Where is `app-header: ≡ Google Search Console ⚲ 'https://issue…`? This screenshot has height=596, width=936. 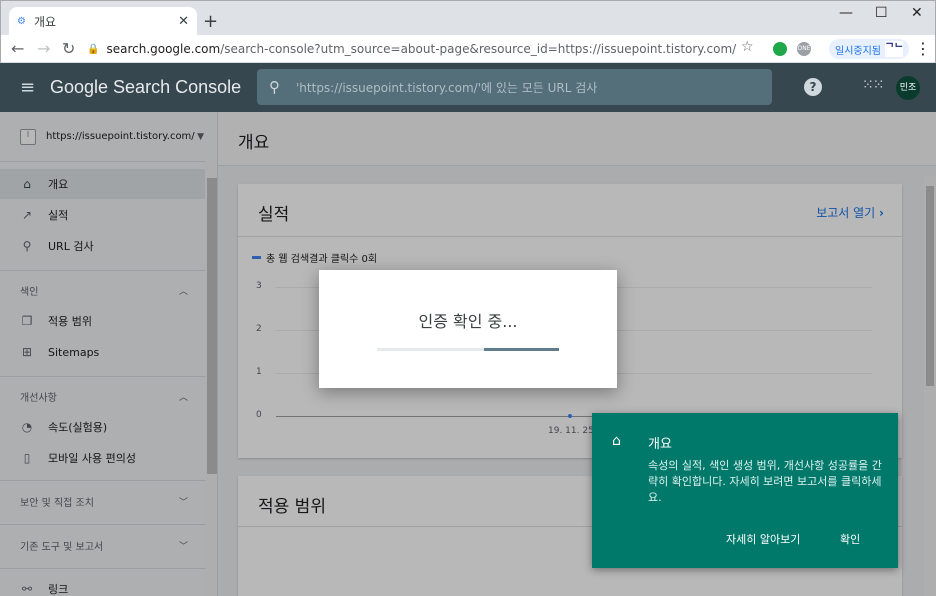 app-header: ≡ Google Search Console ⚲ 'https://issue… is located at coordinates (468, 87).